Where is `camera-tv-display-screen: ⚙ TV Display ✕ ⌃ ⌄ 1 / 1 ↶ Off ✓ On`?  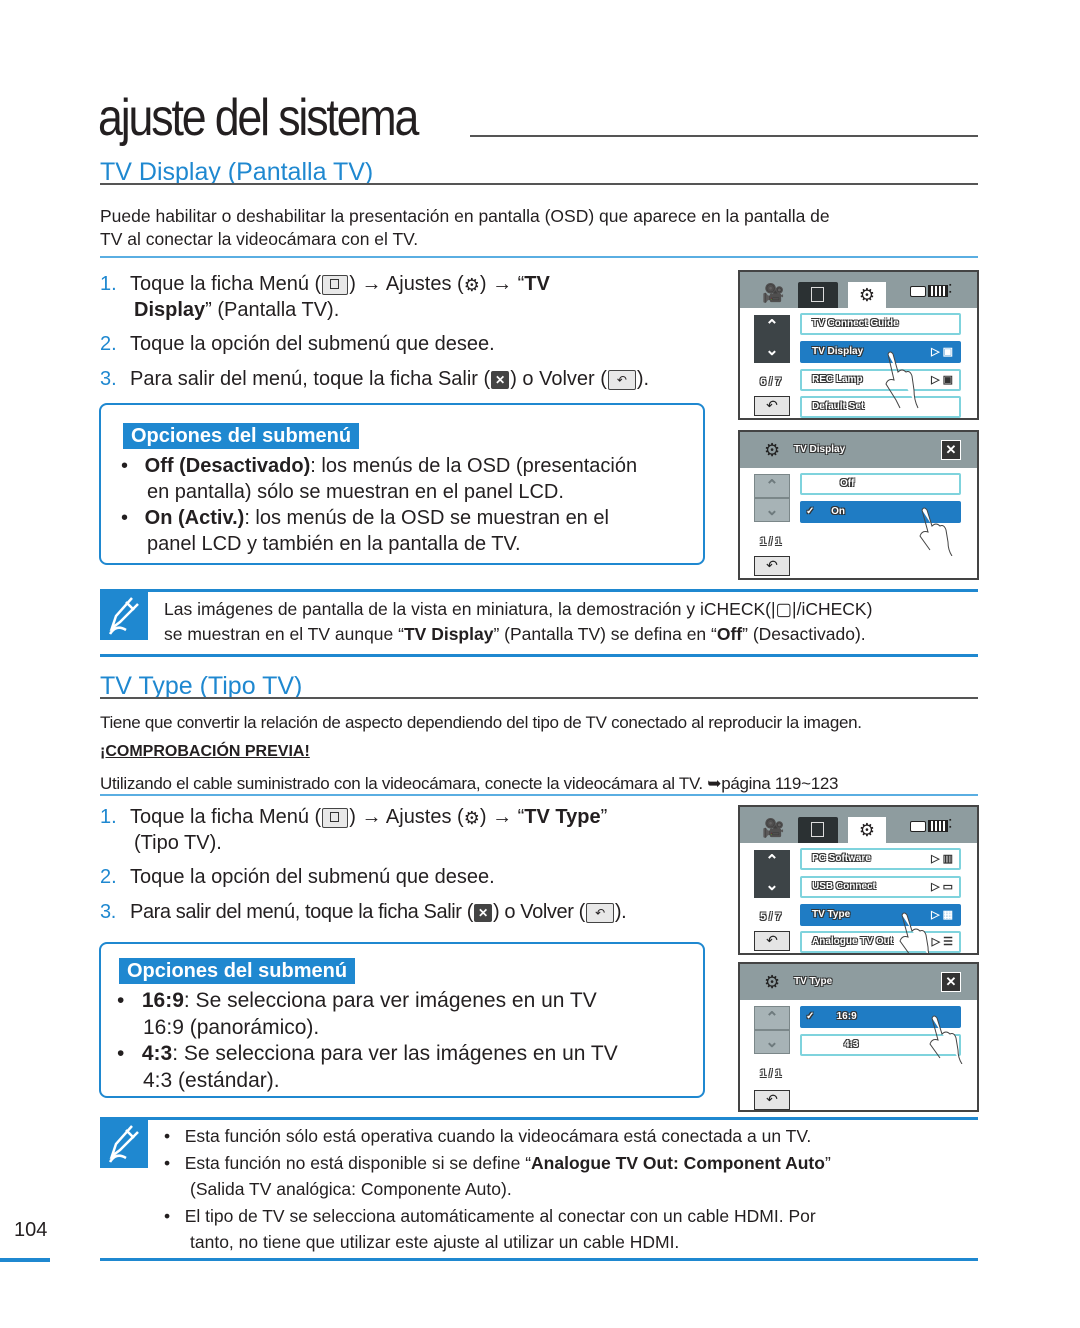
camera-tv-display-screen: ⚙ TV Display ✕ ⌃ ⌄ 1 / 1 ↶ Off ✓ On is located at coordinates (858, 505).